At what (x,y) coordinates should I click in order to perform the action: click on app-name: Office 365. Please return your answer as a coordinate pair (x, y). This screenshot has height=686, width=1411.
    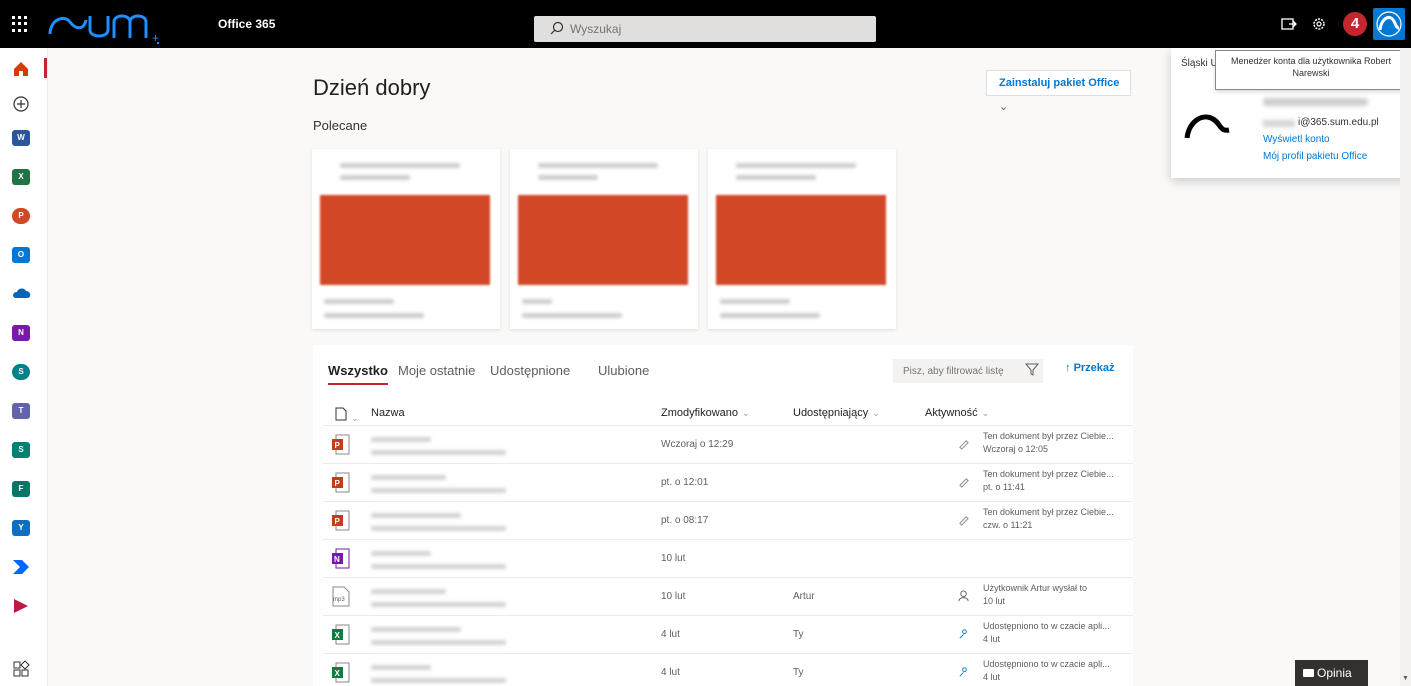
    Looking at the image, I should click on (246, 24).